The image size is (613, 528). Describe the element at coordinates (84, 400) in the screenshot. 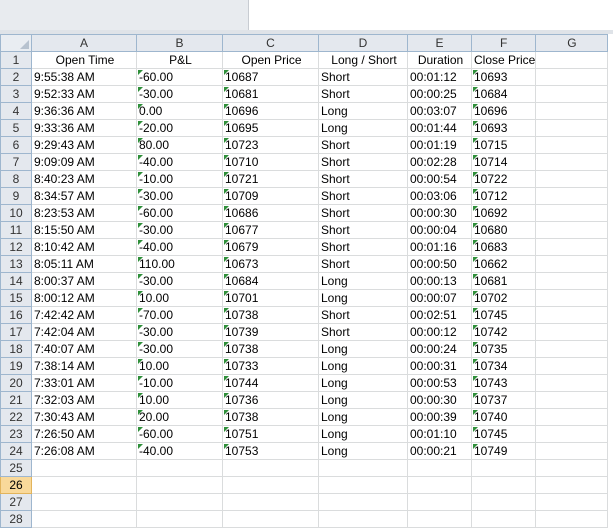

I see `cell: 7:32:03 AM` at that location.